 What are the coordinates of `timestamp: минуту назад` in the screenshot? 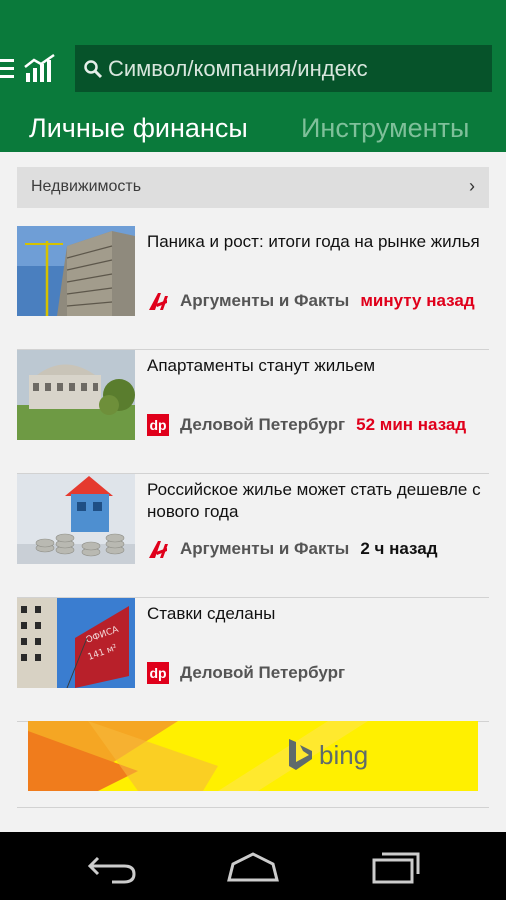 It's located at (417, 300).